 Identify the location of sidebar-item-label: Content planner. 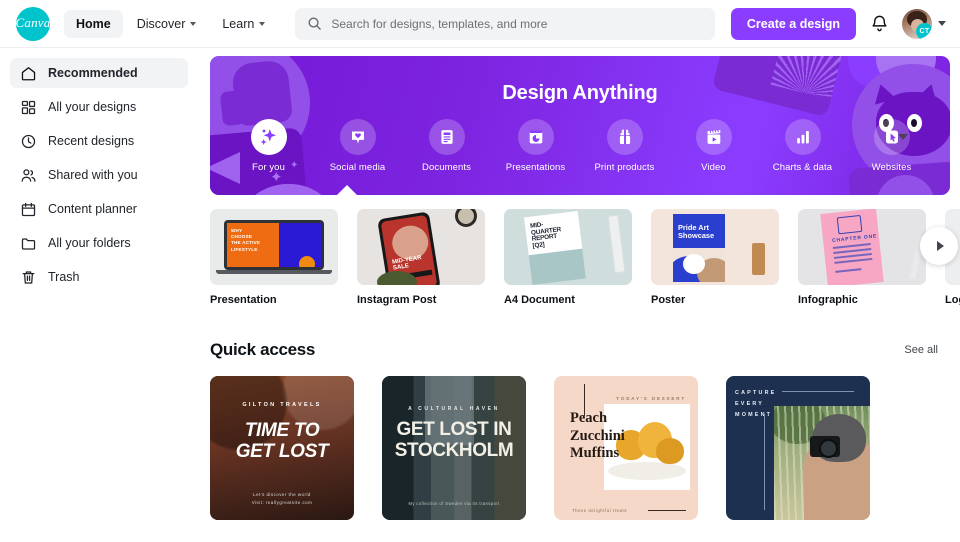
(92, 209).